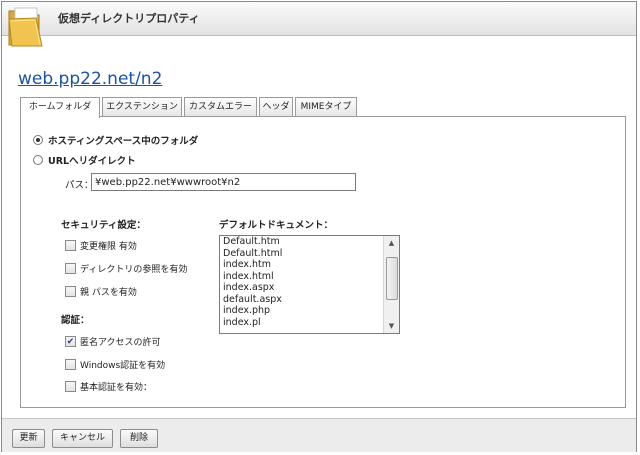  I want to click on tab-headers: ヘッダ, so click(276, 106).